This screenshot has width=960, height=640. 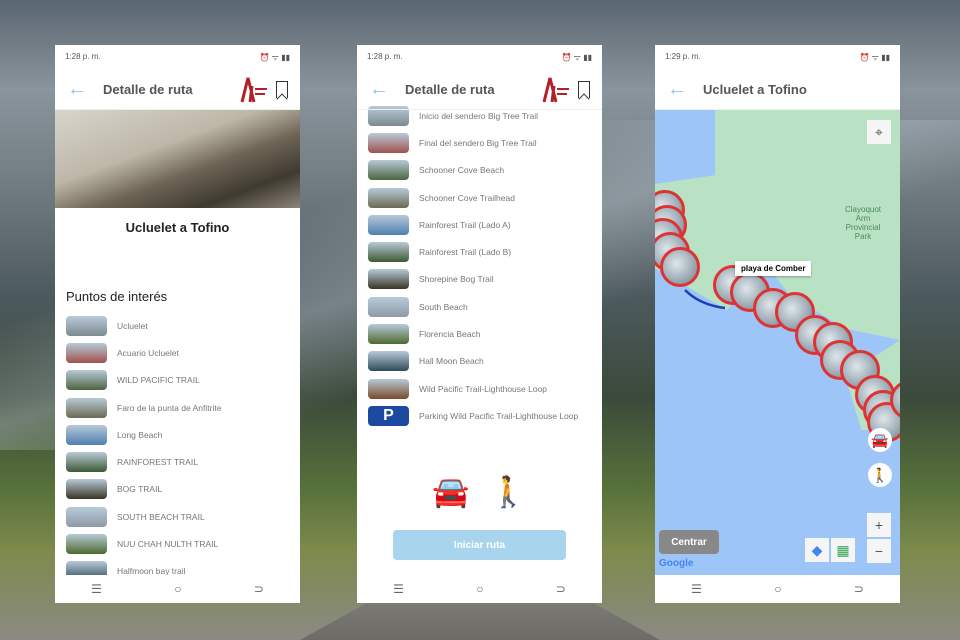 I want to click on poi-list-item: Rainforest Trail (Lado B), so click(x=479, y=251).